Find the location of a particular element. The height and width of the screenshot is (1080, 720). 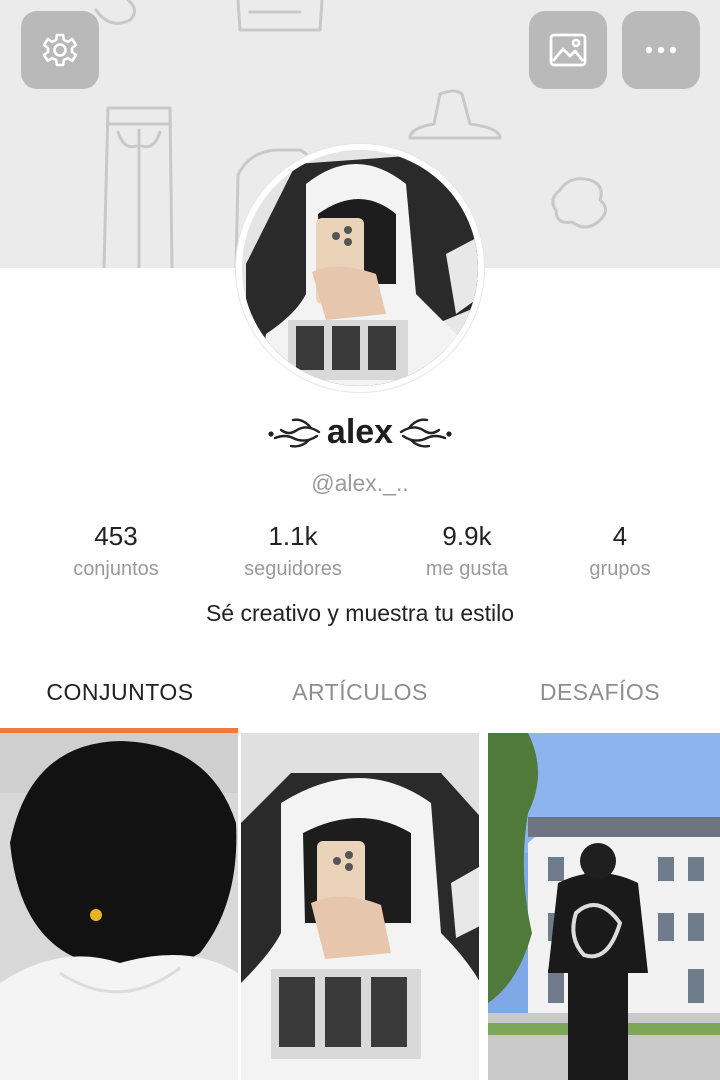

stat-value: 453 is located at coordinates (116, 536).